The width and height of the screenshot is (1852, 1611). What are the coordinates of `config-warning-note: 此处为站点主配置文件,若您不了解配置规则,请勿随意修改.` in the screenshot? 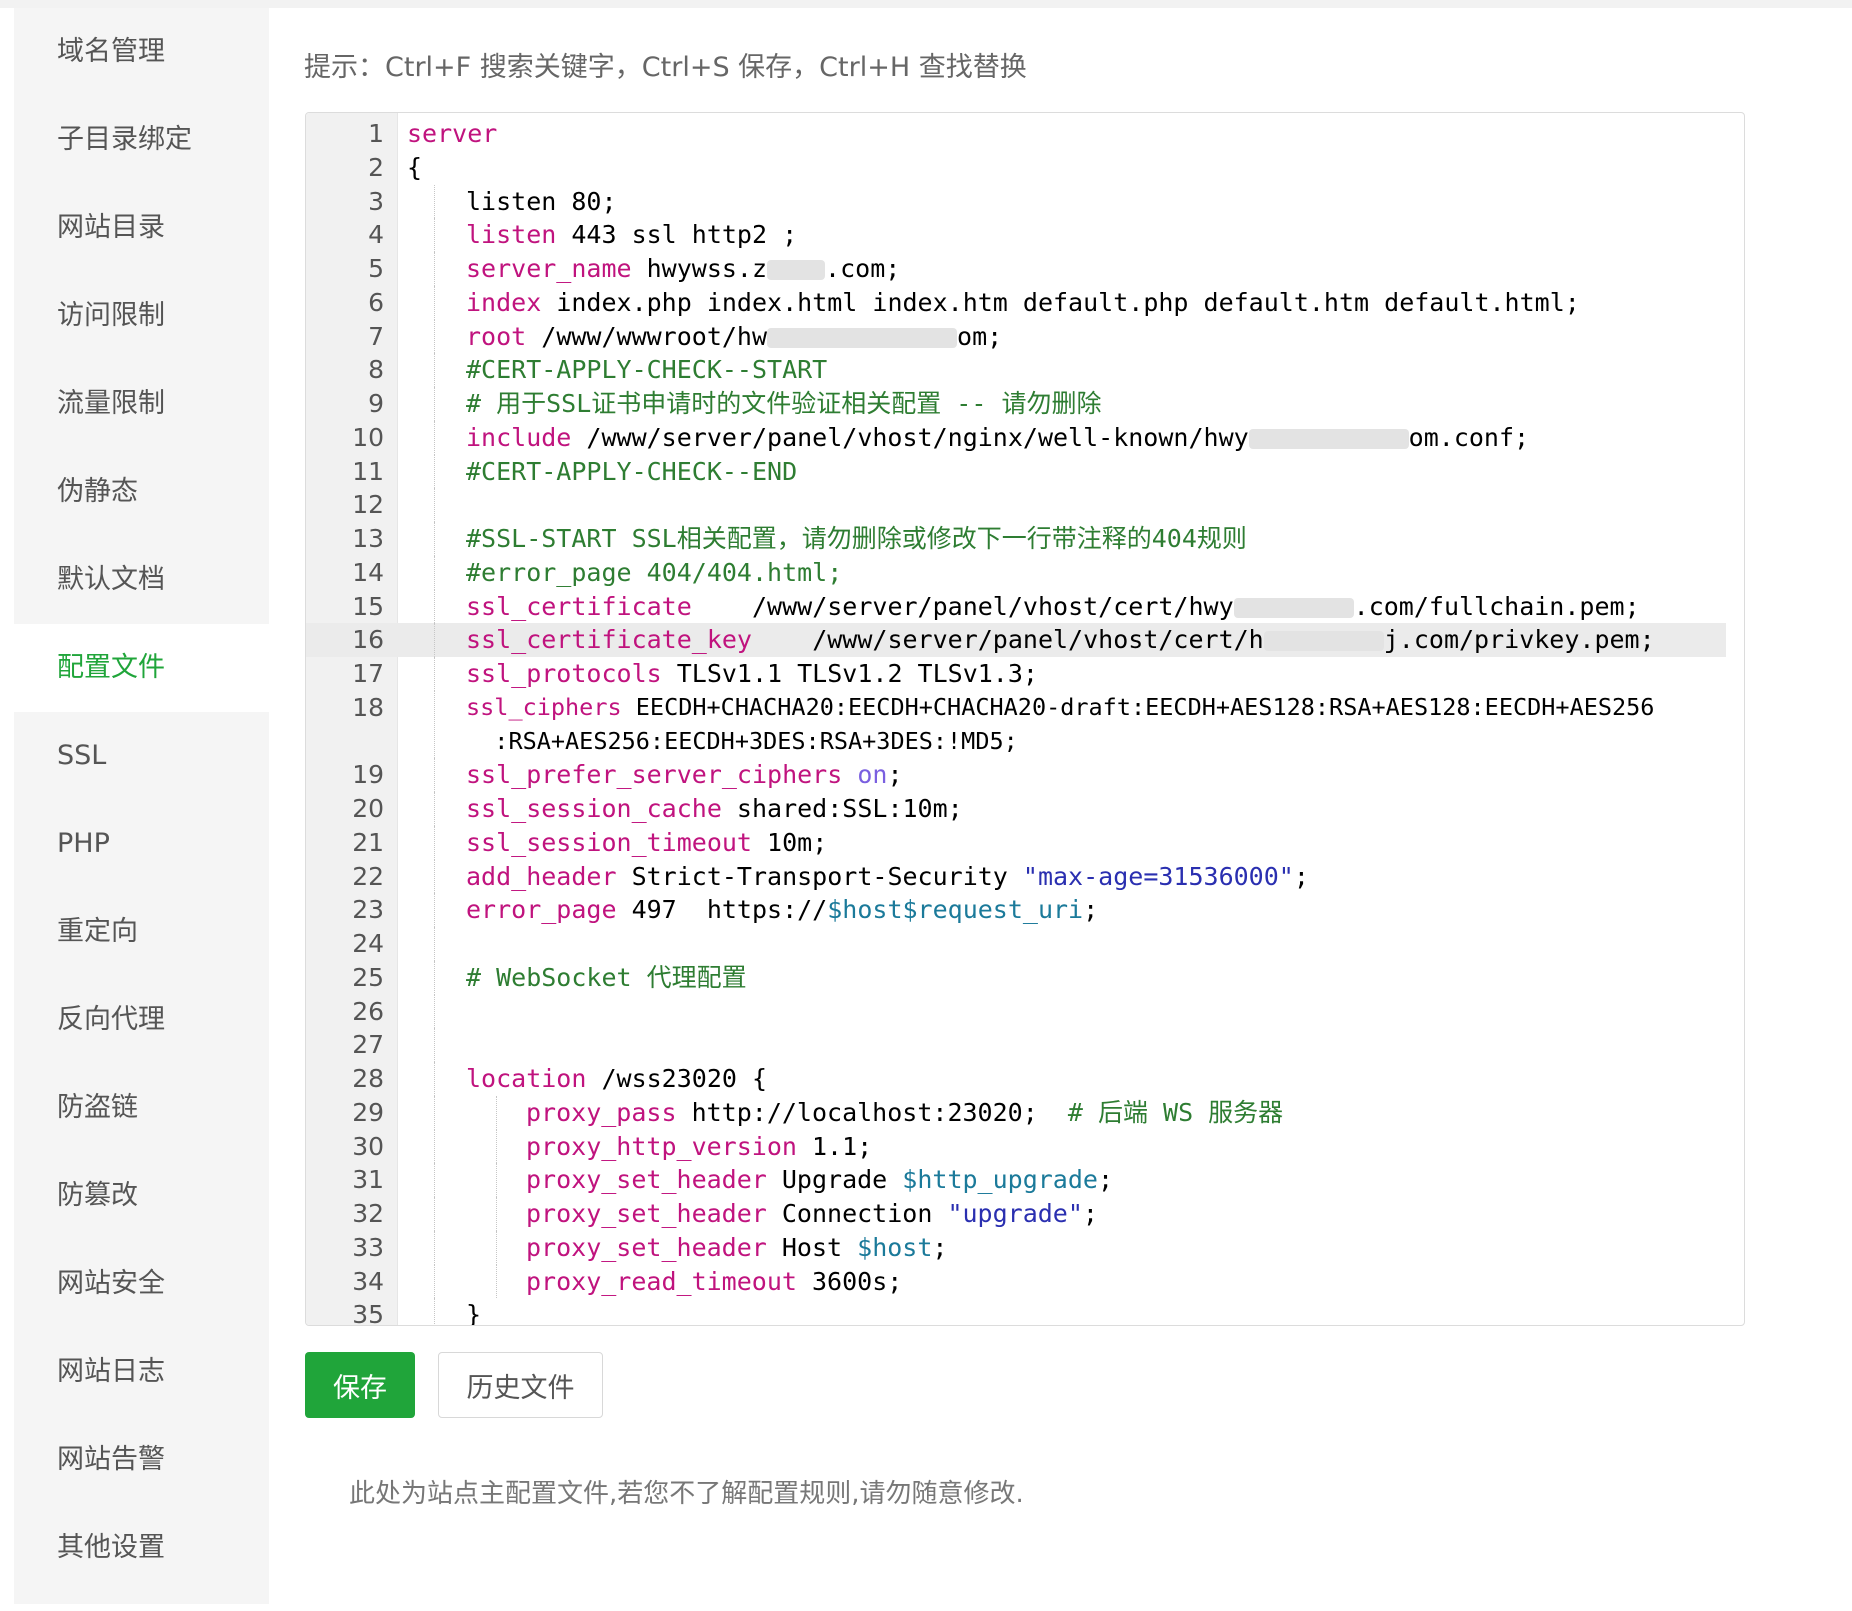 It's located at (686, 1494).